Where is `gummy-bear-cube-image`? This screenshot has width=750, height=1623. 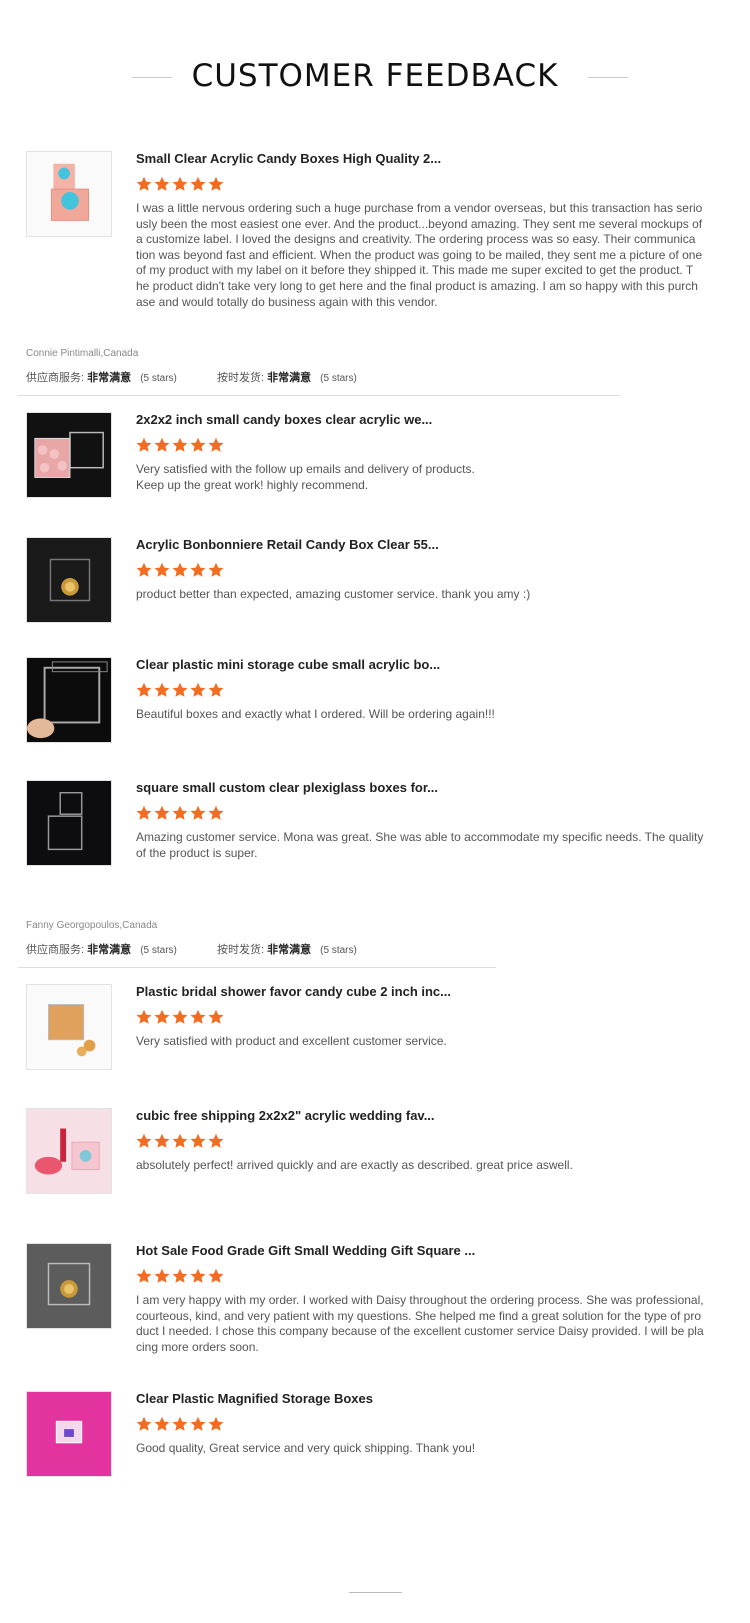 gummy-bear-cube-image is located at coordinates (69, 1027).